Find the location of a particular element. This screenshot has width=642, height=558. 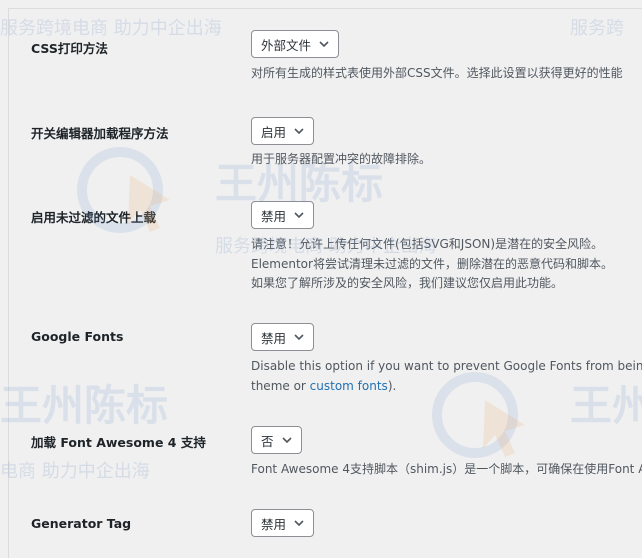

setting-label: 加载 Font Awesome 4 支持 is located at coordinates (118, 442).